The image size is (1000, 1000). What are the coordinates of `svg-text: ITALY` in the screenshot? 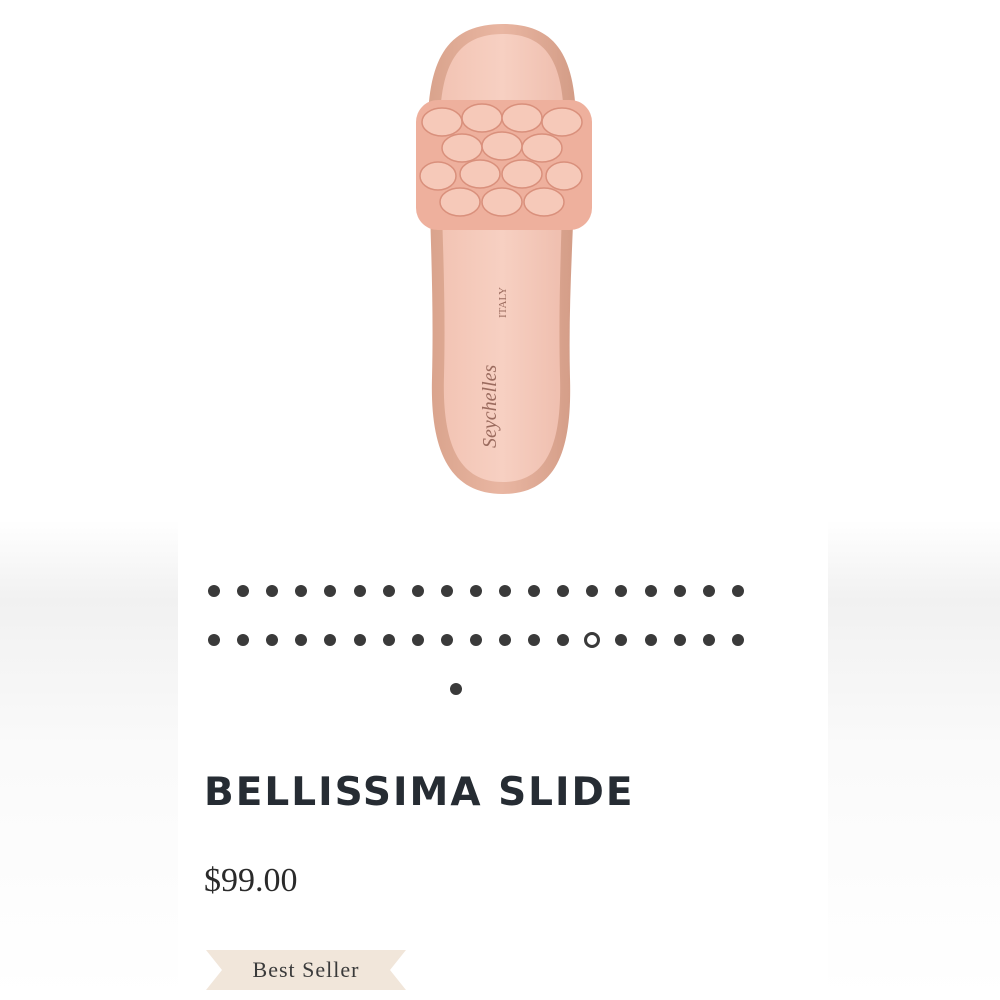 It's located at (503, 302).